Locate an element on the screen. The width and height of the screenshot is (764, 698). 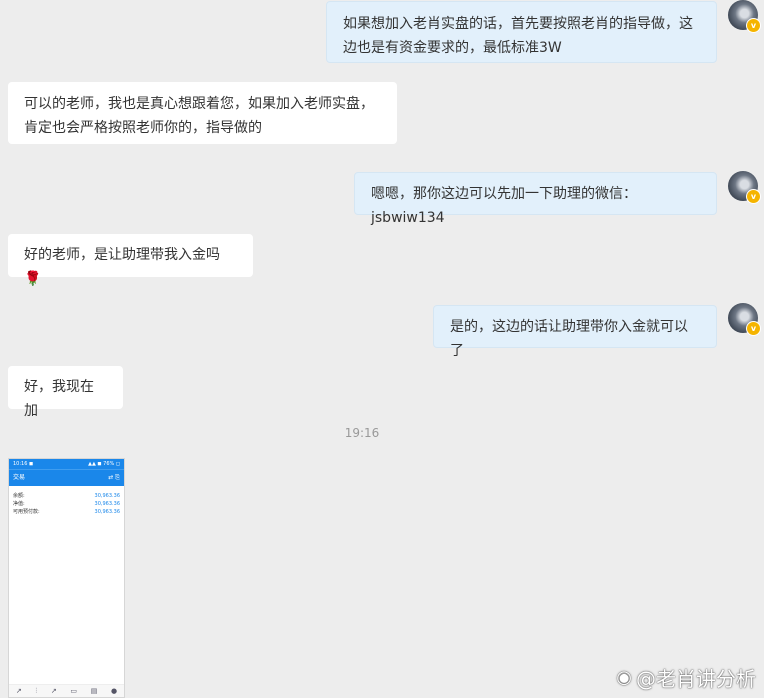
message-text: 好的老师，是让助理带我入金吗🌹 is located at coordinates (122, 267).